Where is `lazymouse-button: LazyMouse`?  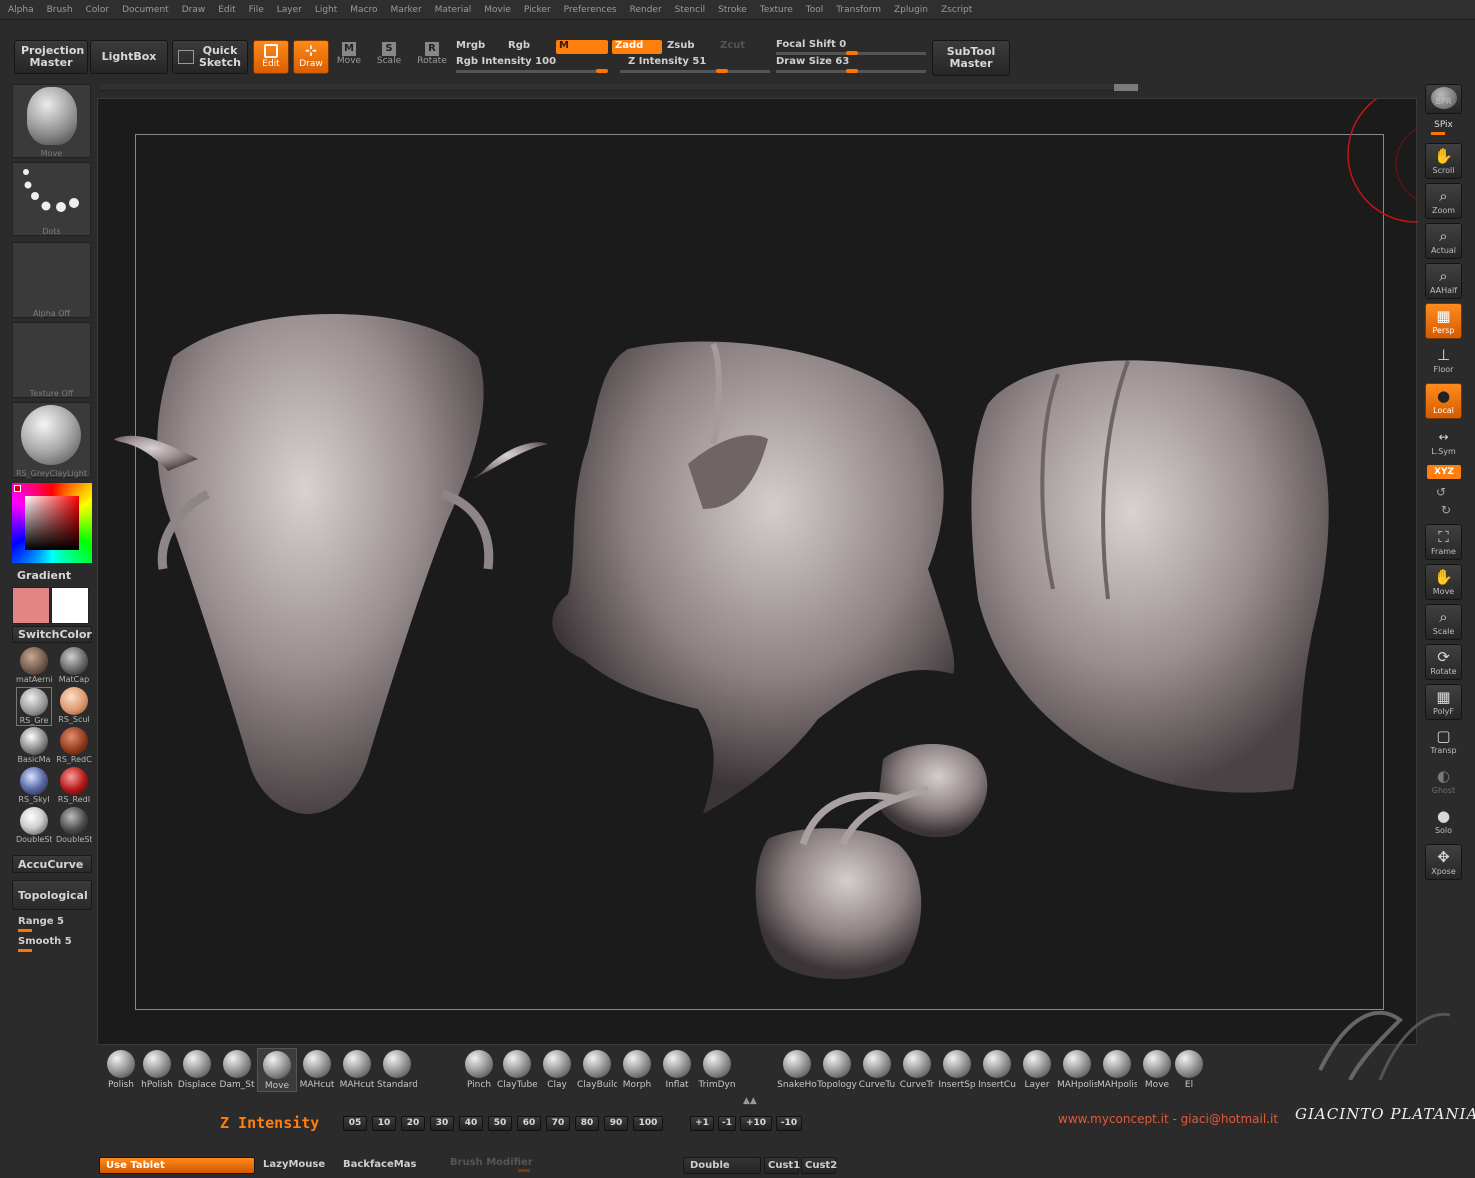 lazymouse-button: LazyMouse is located at coordinates (296, 1165).